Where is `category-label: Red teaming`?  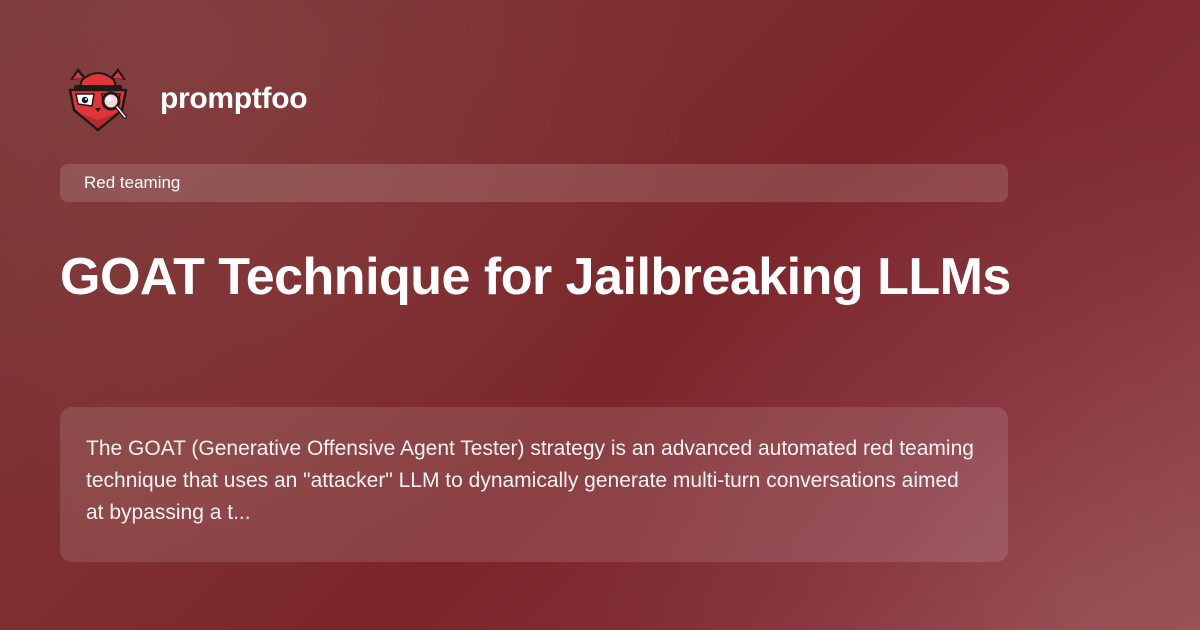 category-label: Red teaming is located at coordinates (132, 182).